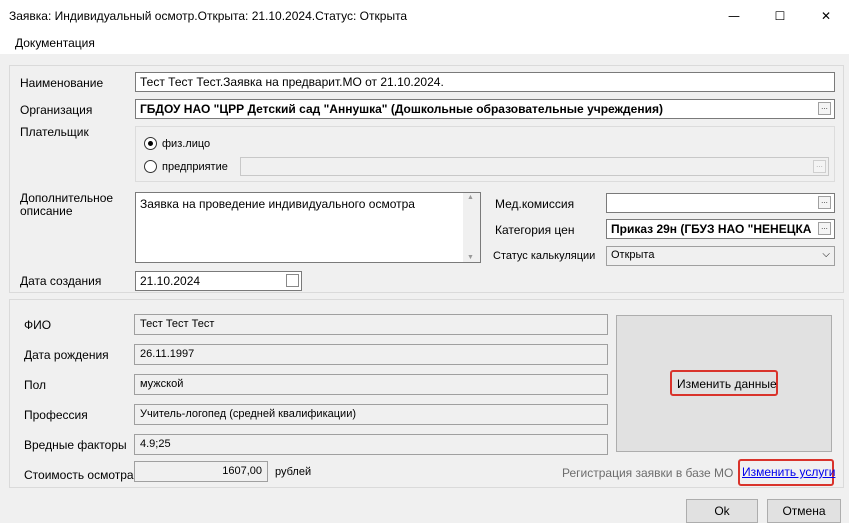  Describe the element at coordinates (470, 257) in the screenshot. I see `scroll-down-icon: ▼` at that location.